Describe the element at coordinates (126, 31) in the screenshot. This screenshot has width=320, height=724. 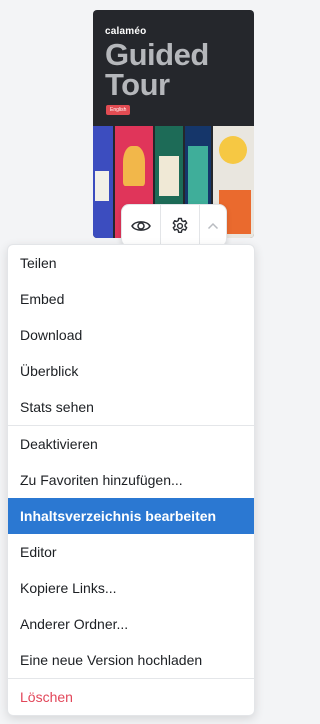
I see `calameo-logo: calaméo` at that location.